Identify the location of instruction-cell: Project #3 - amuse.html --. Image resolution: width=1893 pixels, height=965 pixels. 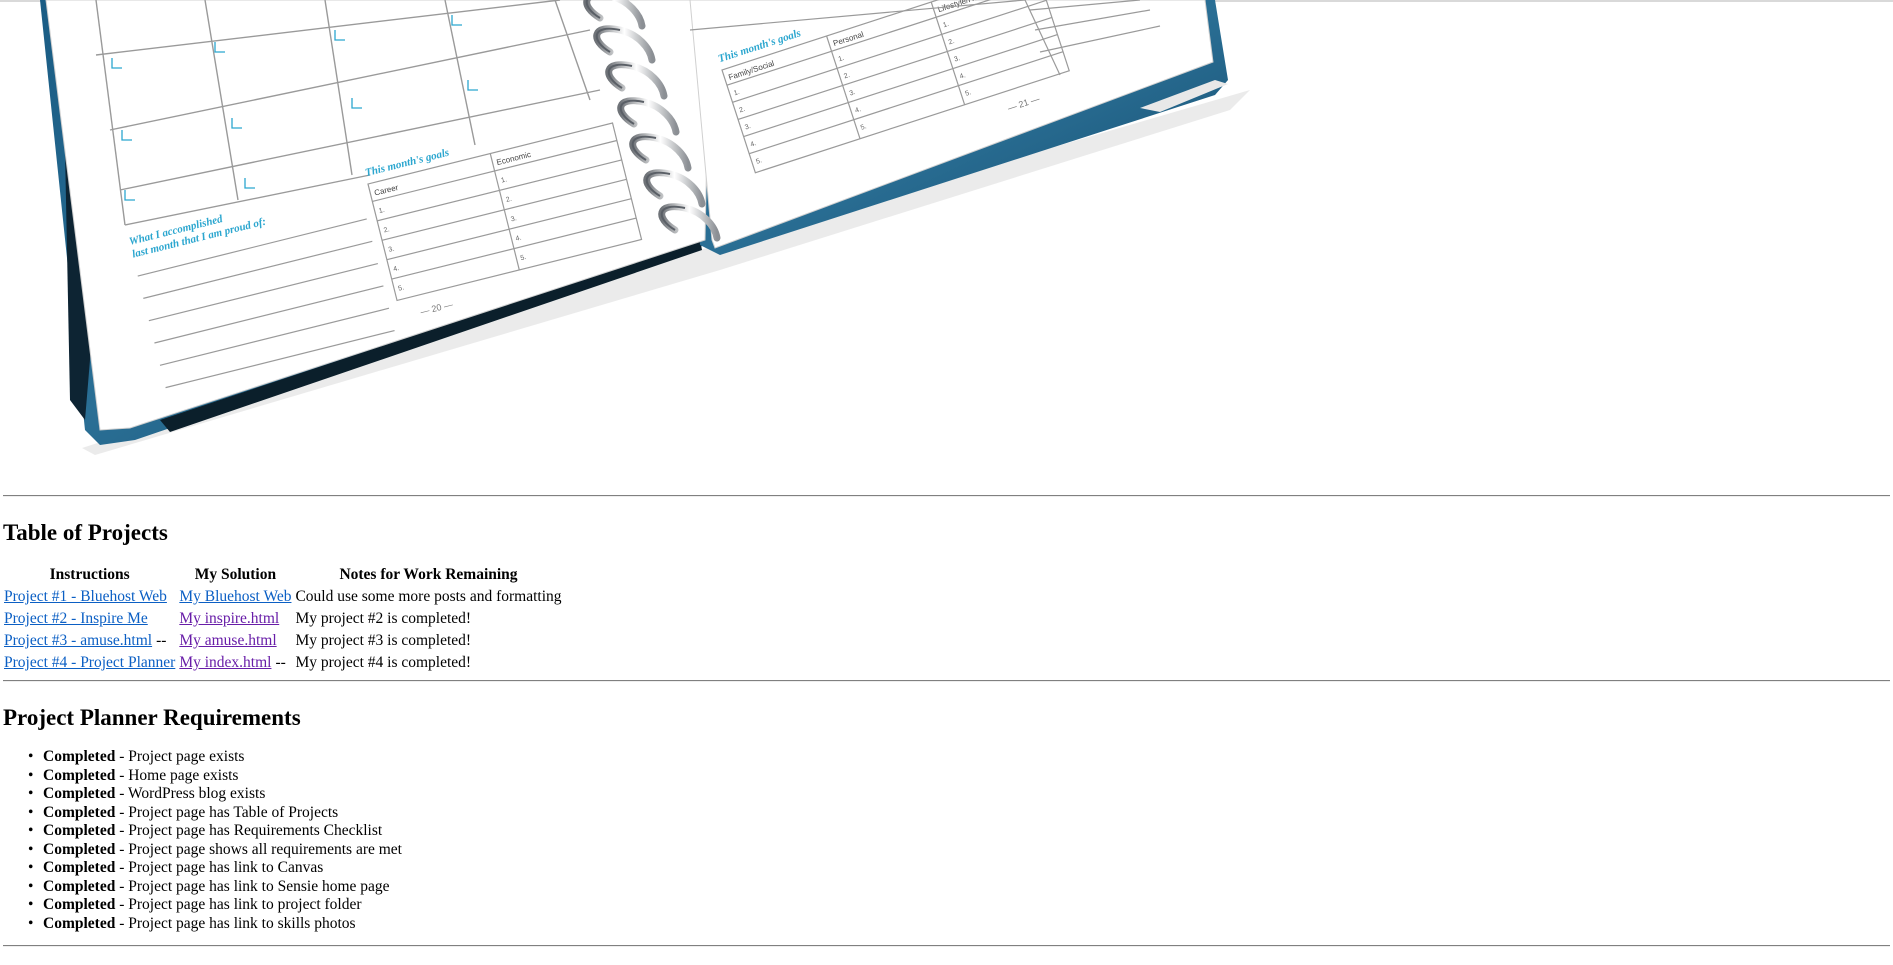
(89, 641).